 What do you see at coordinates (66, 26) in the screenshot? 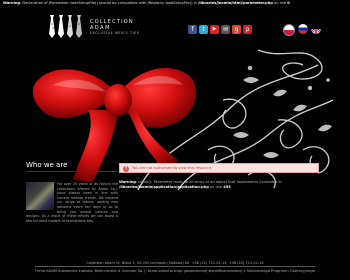
I see `ties-logo-icon` at bounding box center [66, 26].